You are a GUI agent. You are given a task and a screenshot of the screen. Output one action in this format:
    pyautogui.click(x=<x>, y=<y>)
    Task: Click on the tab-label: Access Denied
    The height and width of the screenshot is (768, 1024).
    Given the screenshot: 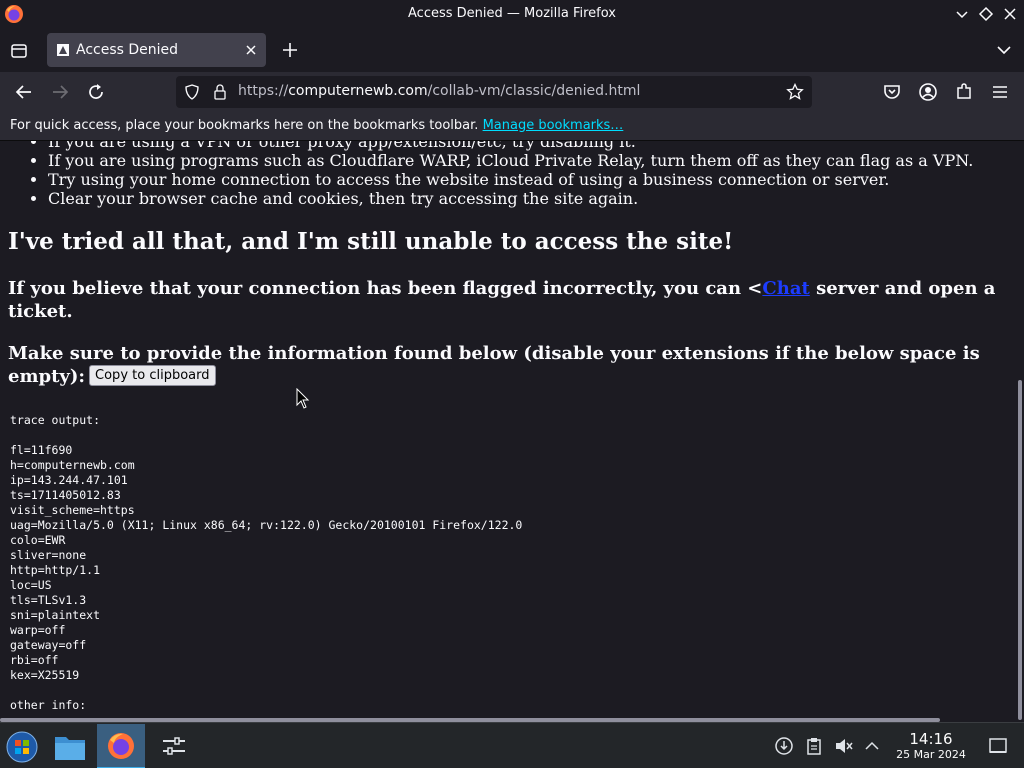 What is the action you would take?
    pyautogui.click(x=127, y=50)
    